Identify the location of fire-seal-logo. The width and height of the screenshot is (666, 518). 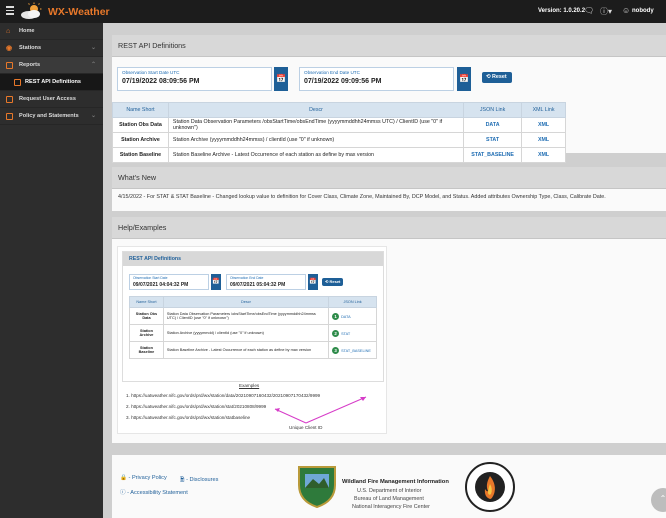
(490, 487).